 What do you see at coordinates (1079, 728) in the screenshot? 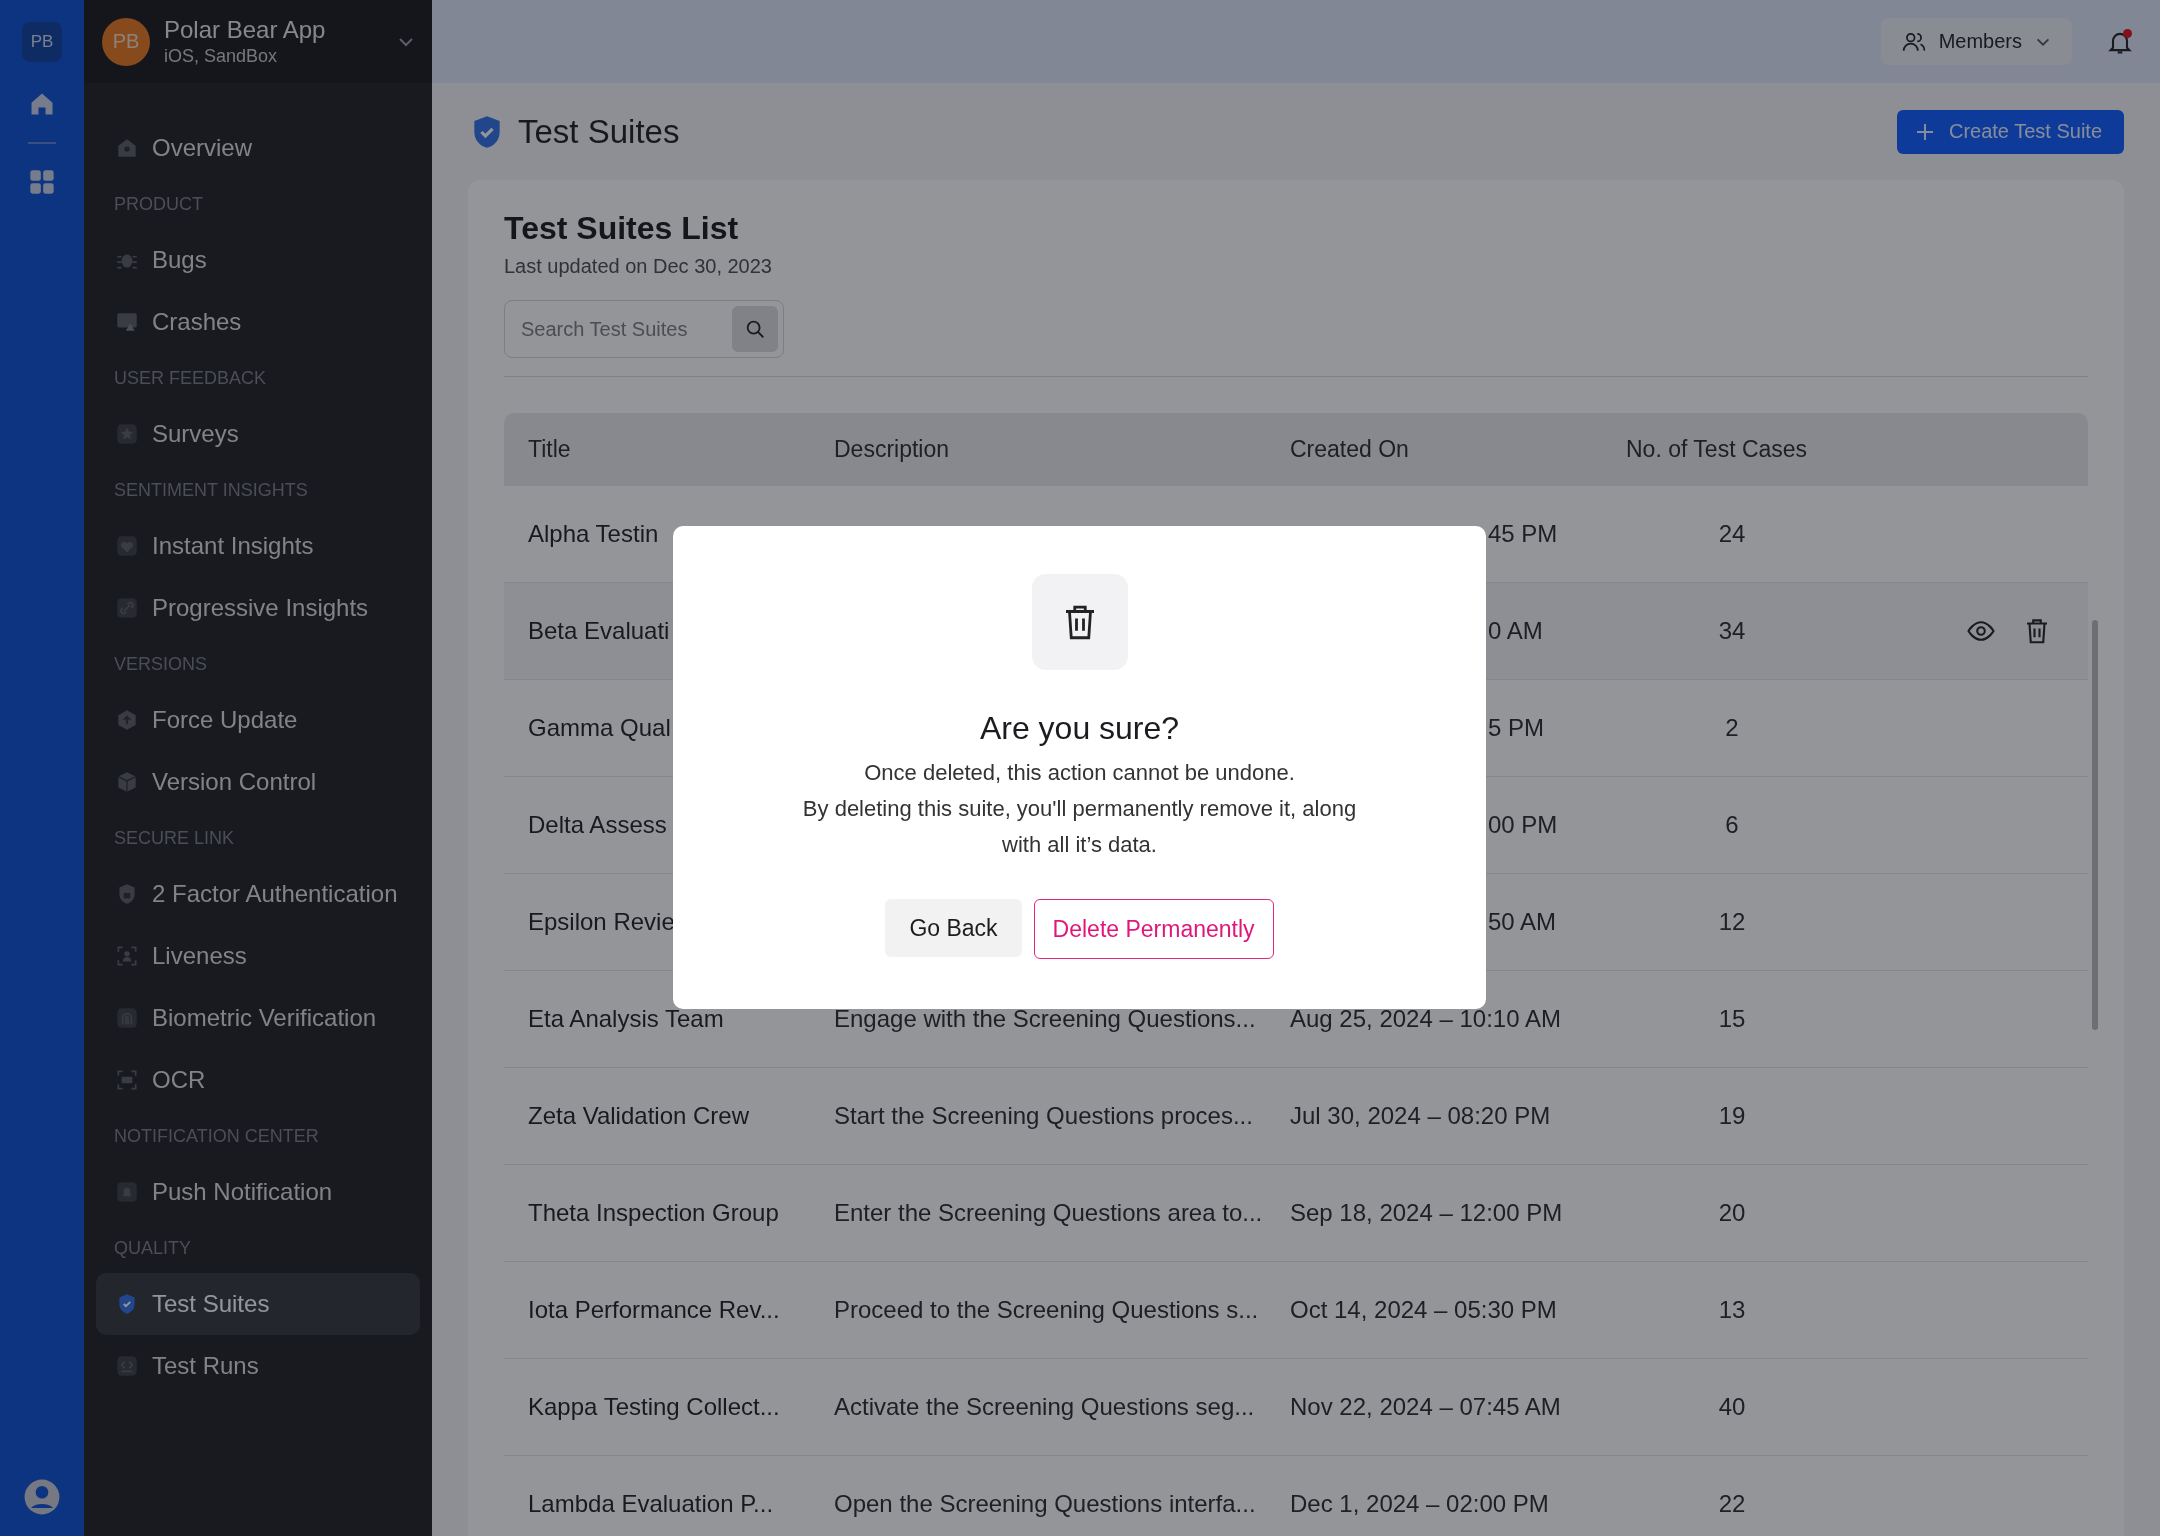
I see `dialog-title: Are you sure?` at bounding box center [1079, 728].